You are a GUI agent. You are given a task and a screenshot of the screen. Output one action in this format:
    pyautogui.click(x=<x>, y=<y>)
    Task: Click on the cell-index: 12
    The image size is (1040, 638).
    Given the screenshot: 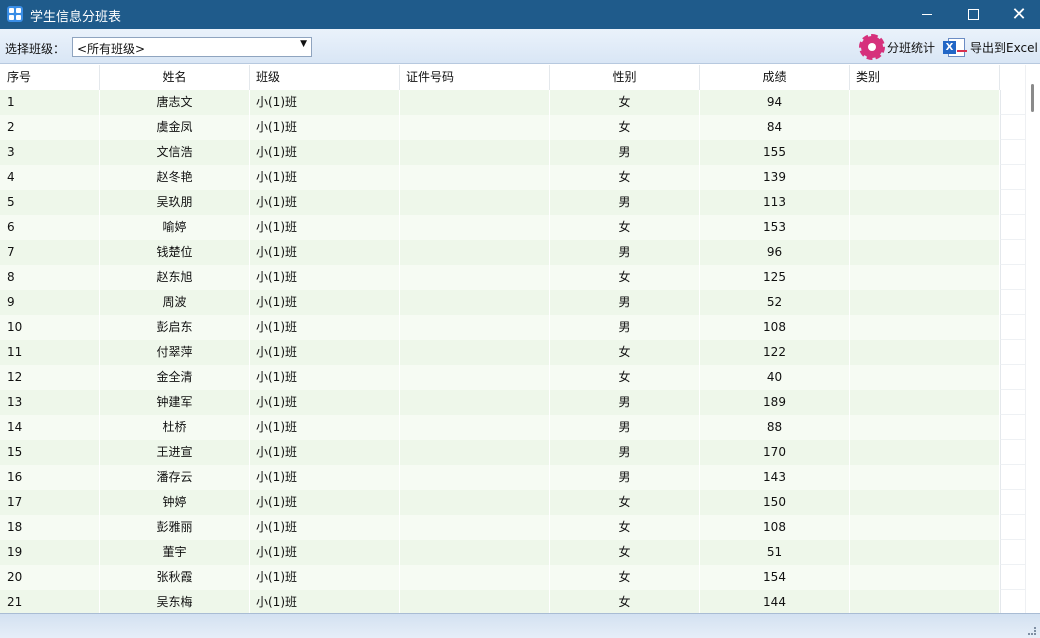 What is the action you would take?
    pyautogui.click(x=50, y=377)
    